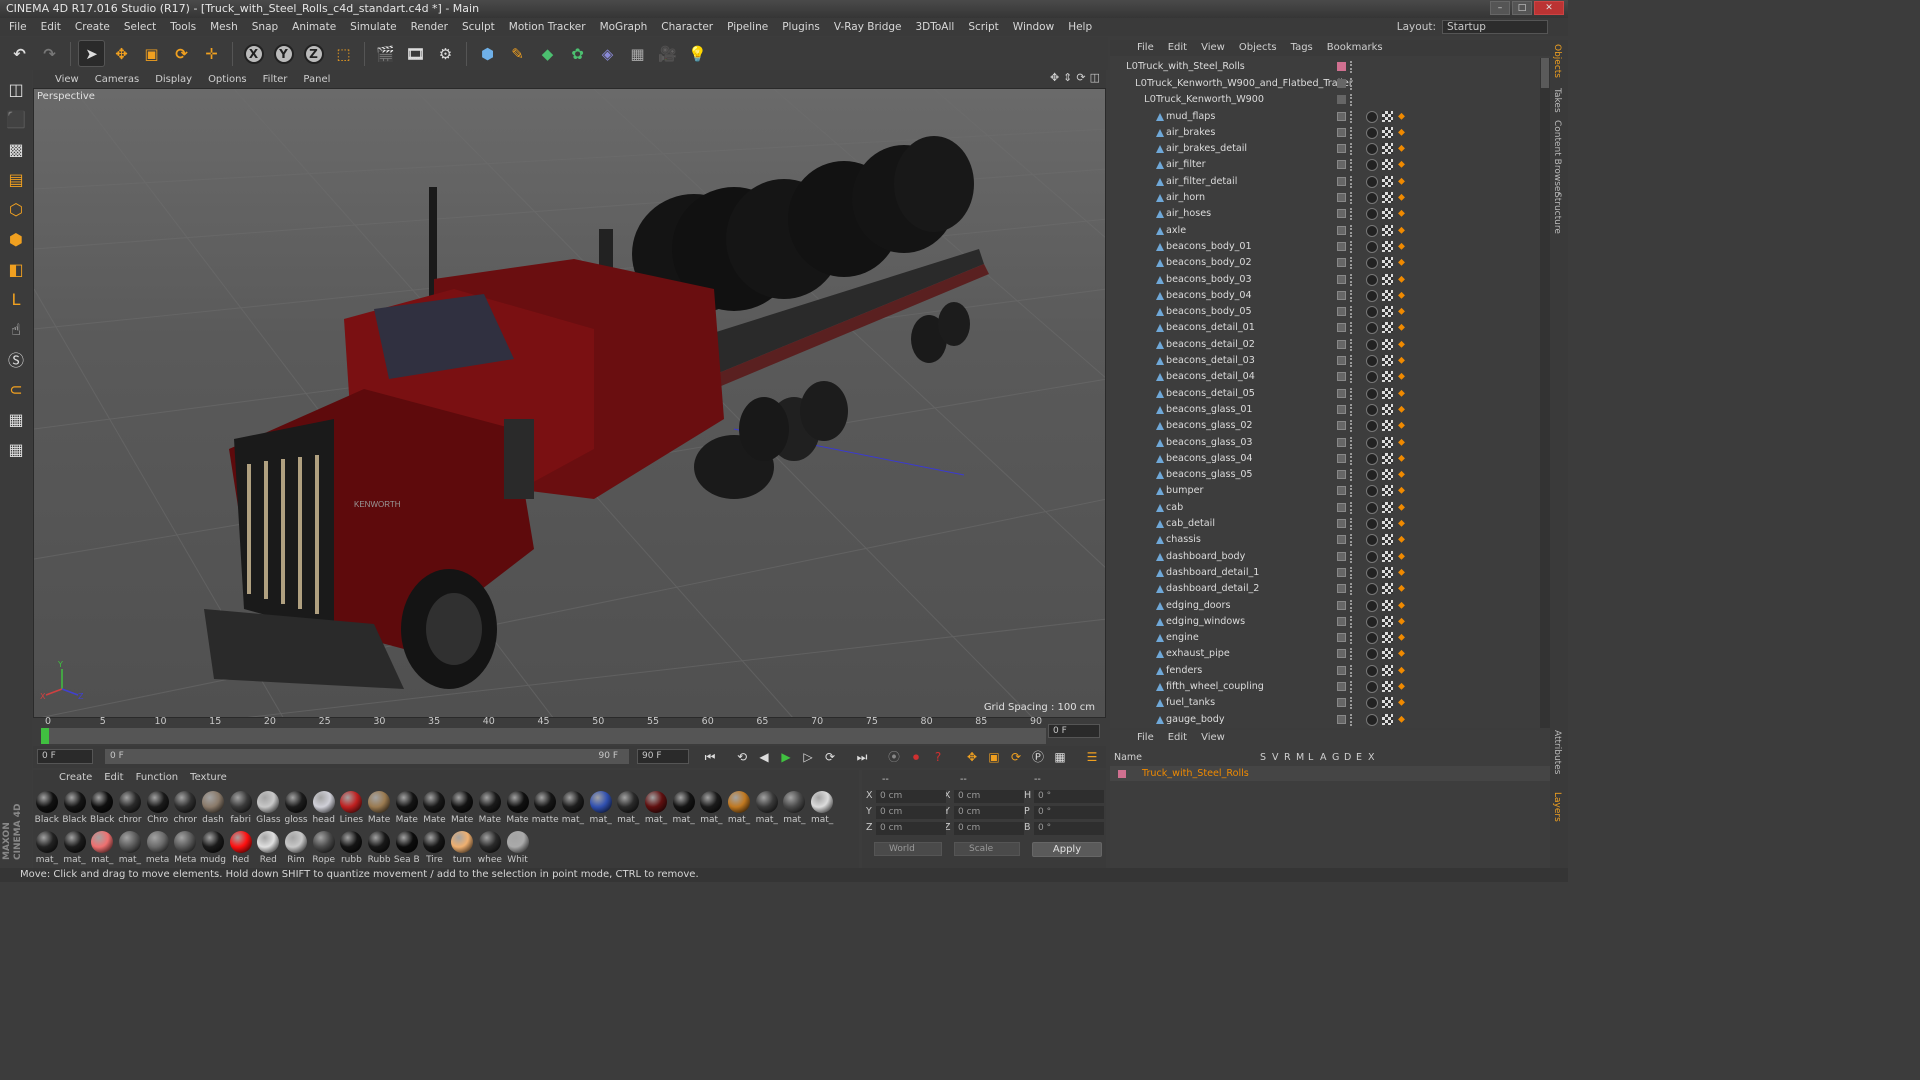 The width and height of the screenshot is (1920, 1080). I want to click on key-pla-icon: ▦, so click(1060, 757).